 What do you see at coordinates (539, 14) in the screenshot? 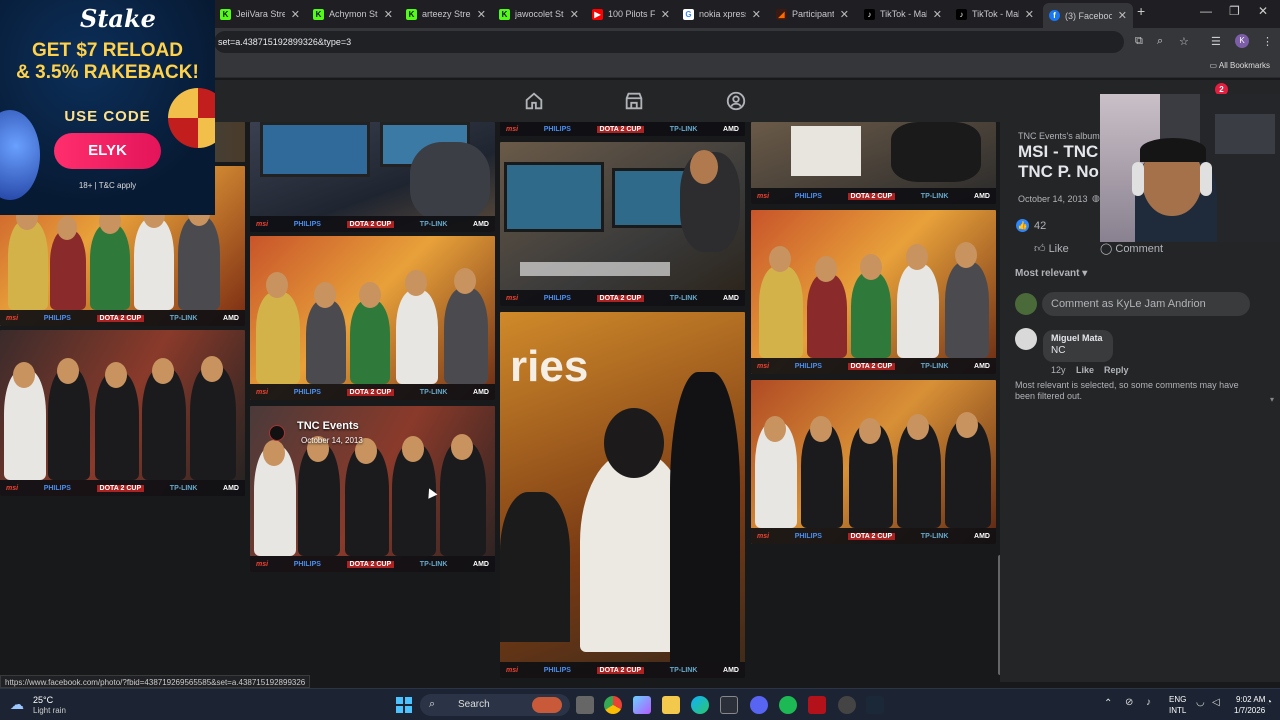
I see `tab-3: K jawocolet St ✕` at bounding box center [539, 14].